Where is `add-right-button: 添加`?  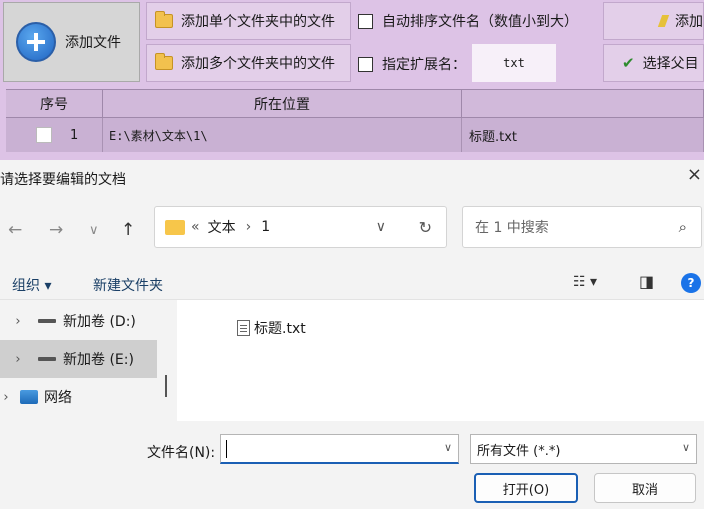
add-right-button: 添加 is located at coordinates (653, 21).